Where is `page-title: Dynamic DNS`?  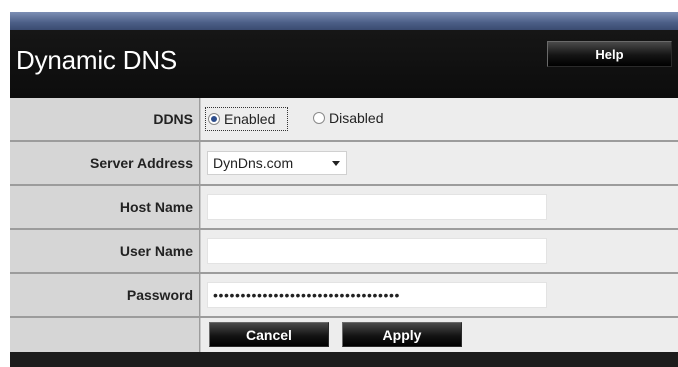
page-title: Dynamic DNS is located at coordinates (97, 60).